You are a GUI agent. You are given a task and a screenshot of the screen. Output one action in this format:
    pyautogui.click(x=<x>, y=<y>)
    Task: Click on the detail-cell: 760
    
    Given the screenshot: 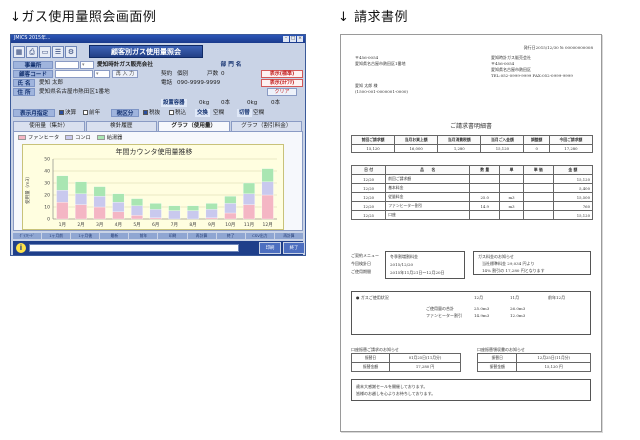 What is the action you would take?
    pyautogui.click(x=573, y=206)
    